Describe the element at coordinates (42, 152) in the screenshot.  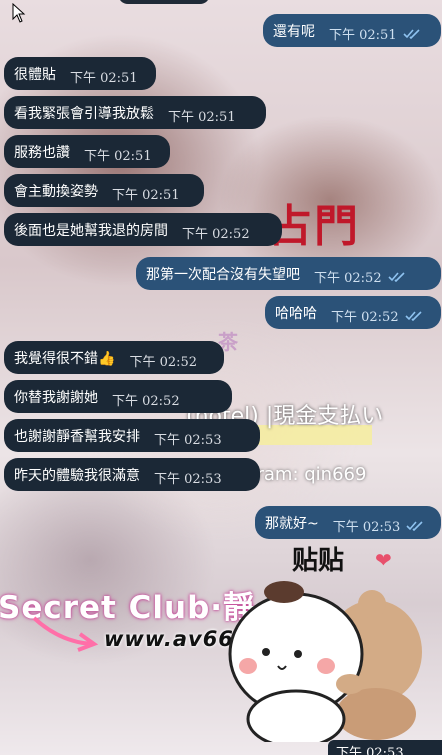
I see `message-text: 服務也讚` at that location.